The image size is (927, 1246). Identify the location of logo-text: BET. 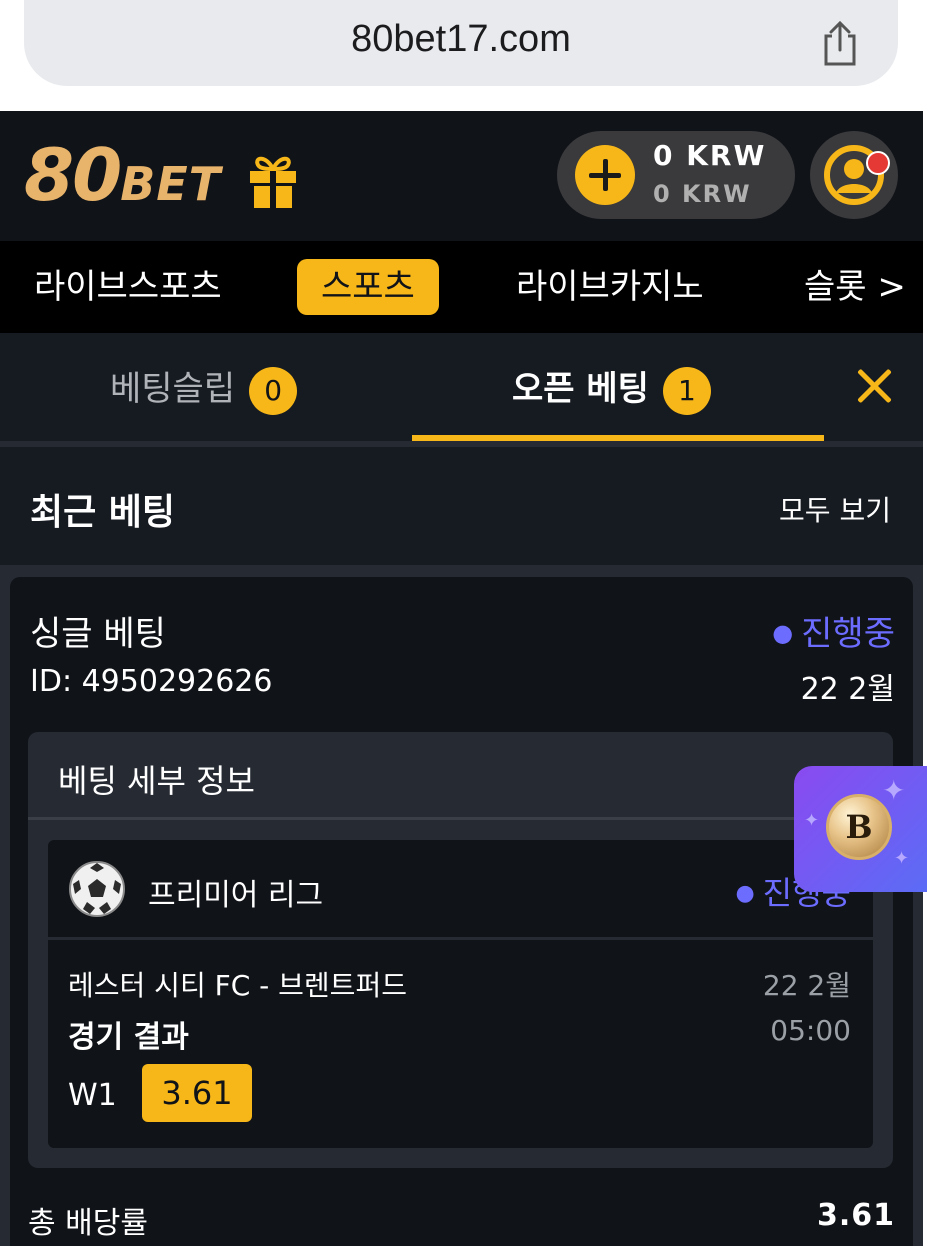
(171, 184).